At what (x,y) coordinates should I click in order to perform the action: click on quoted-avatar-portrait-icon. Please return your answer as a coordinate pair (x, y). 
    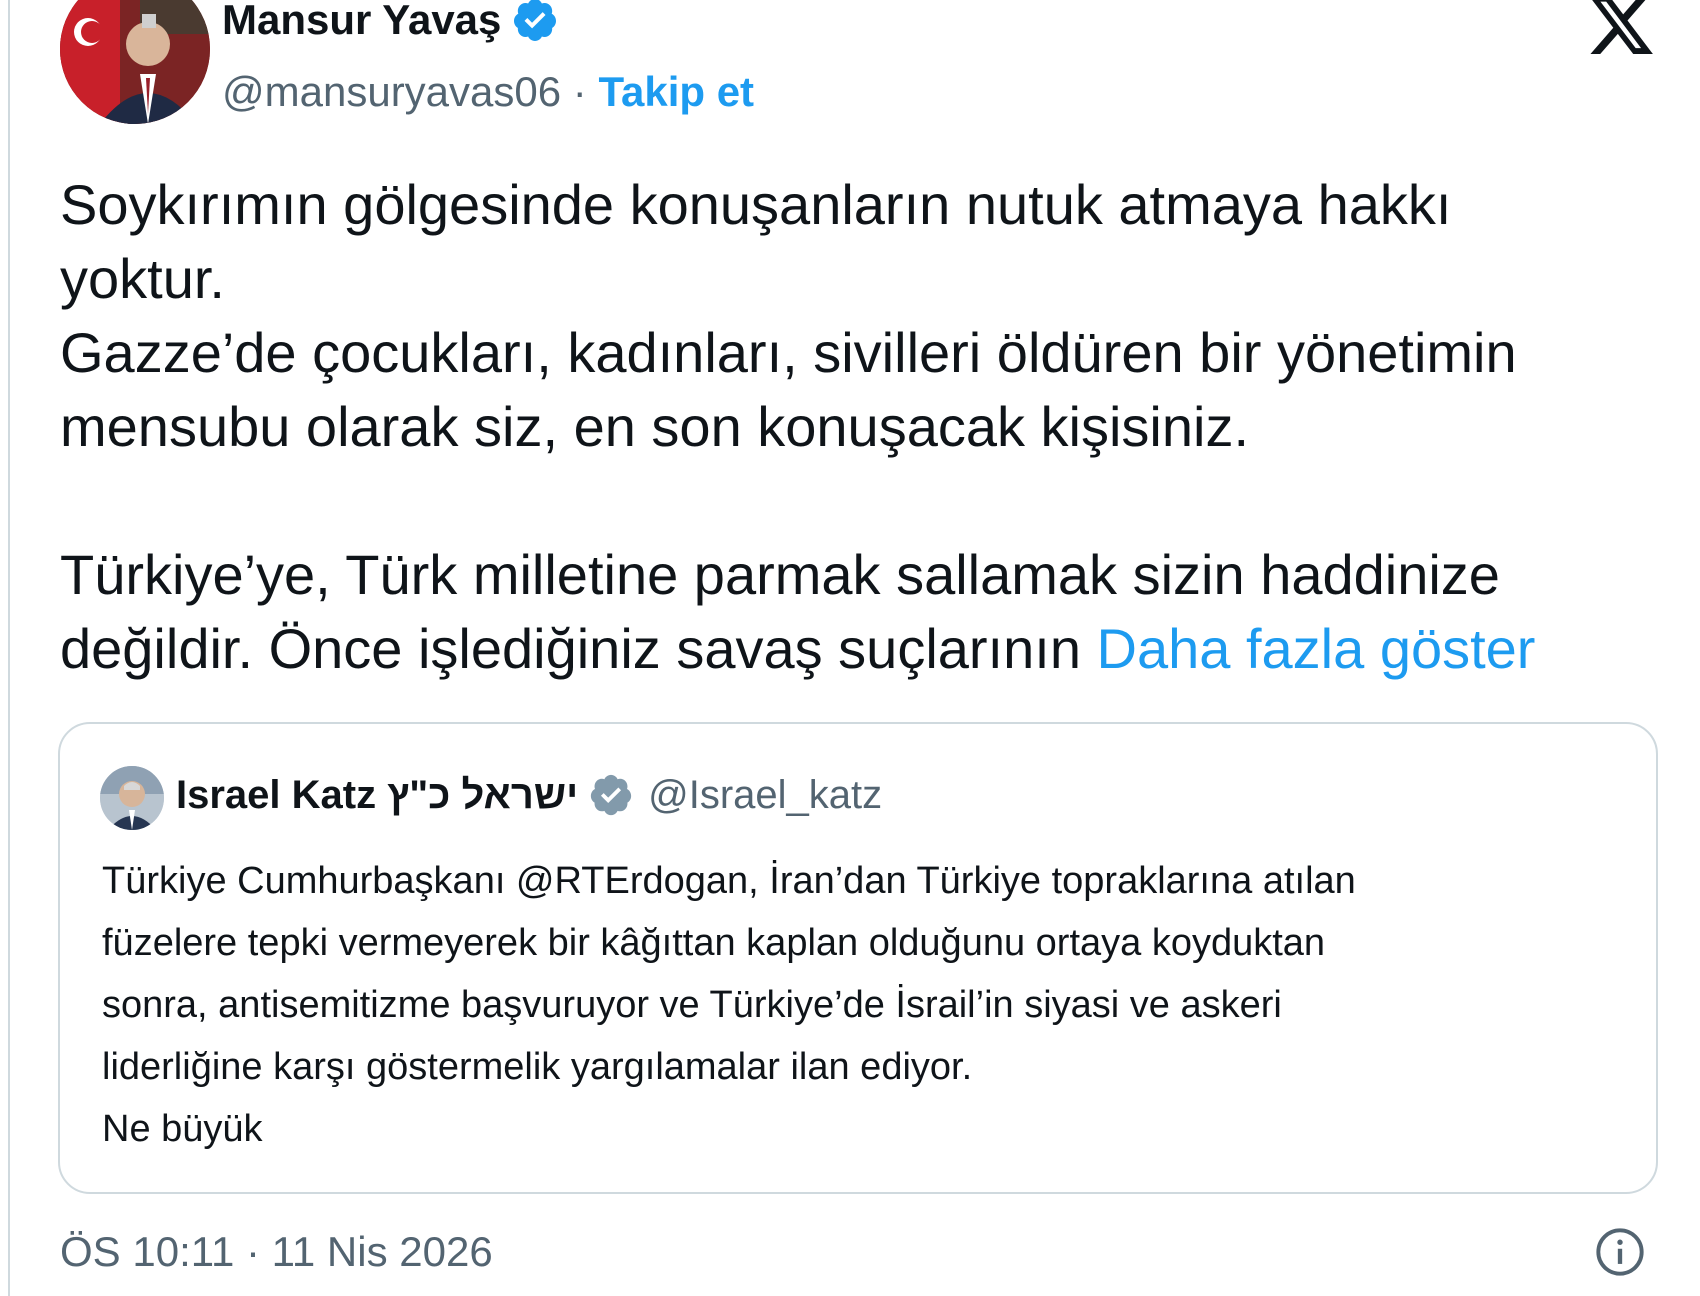
    Looking at the image, I should click on (132, 798).